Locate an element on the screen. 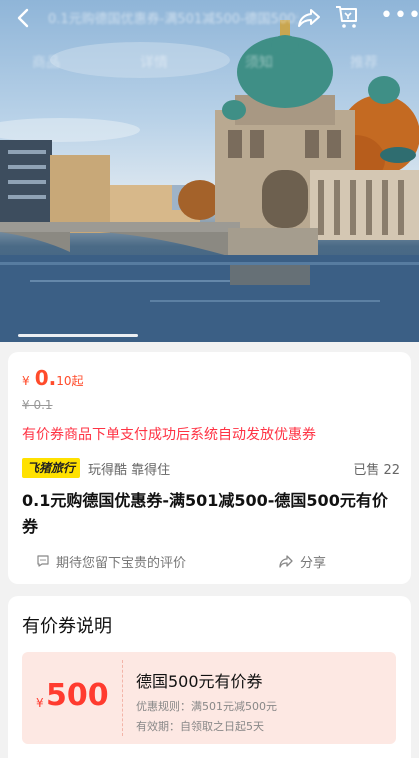  voucher-notice: 有价券商品下单支付成功后系统自动发放优惠券 is located at coordinates (169, 435).